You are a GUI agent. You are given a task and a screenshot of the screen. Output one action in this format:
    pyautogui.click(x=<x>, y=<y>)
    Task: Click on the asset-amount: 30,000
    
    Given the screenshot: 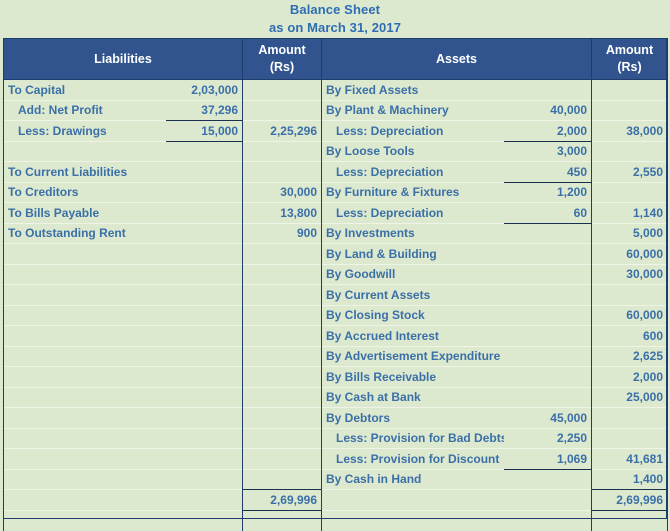 What is the action you would take?
    pyautogui.click(x=629, y=274)
    